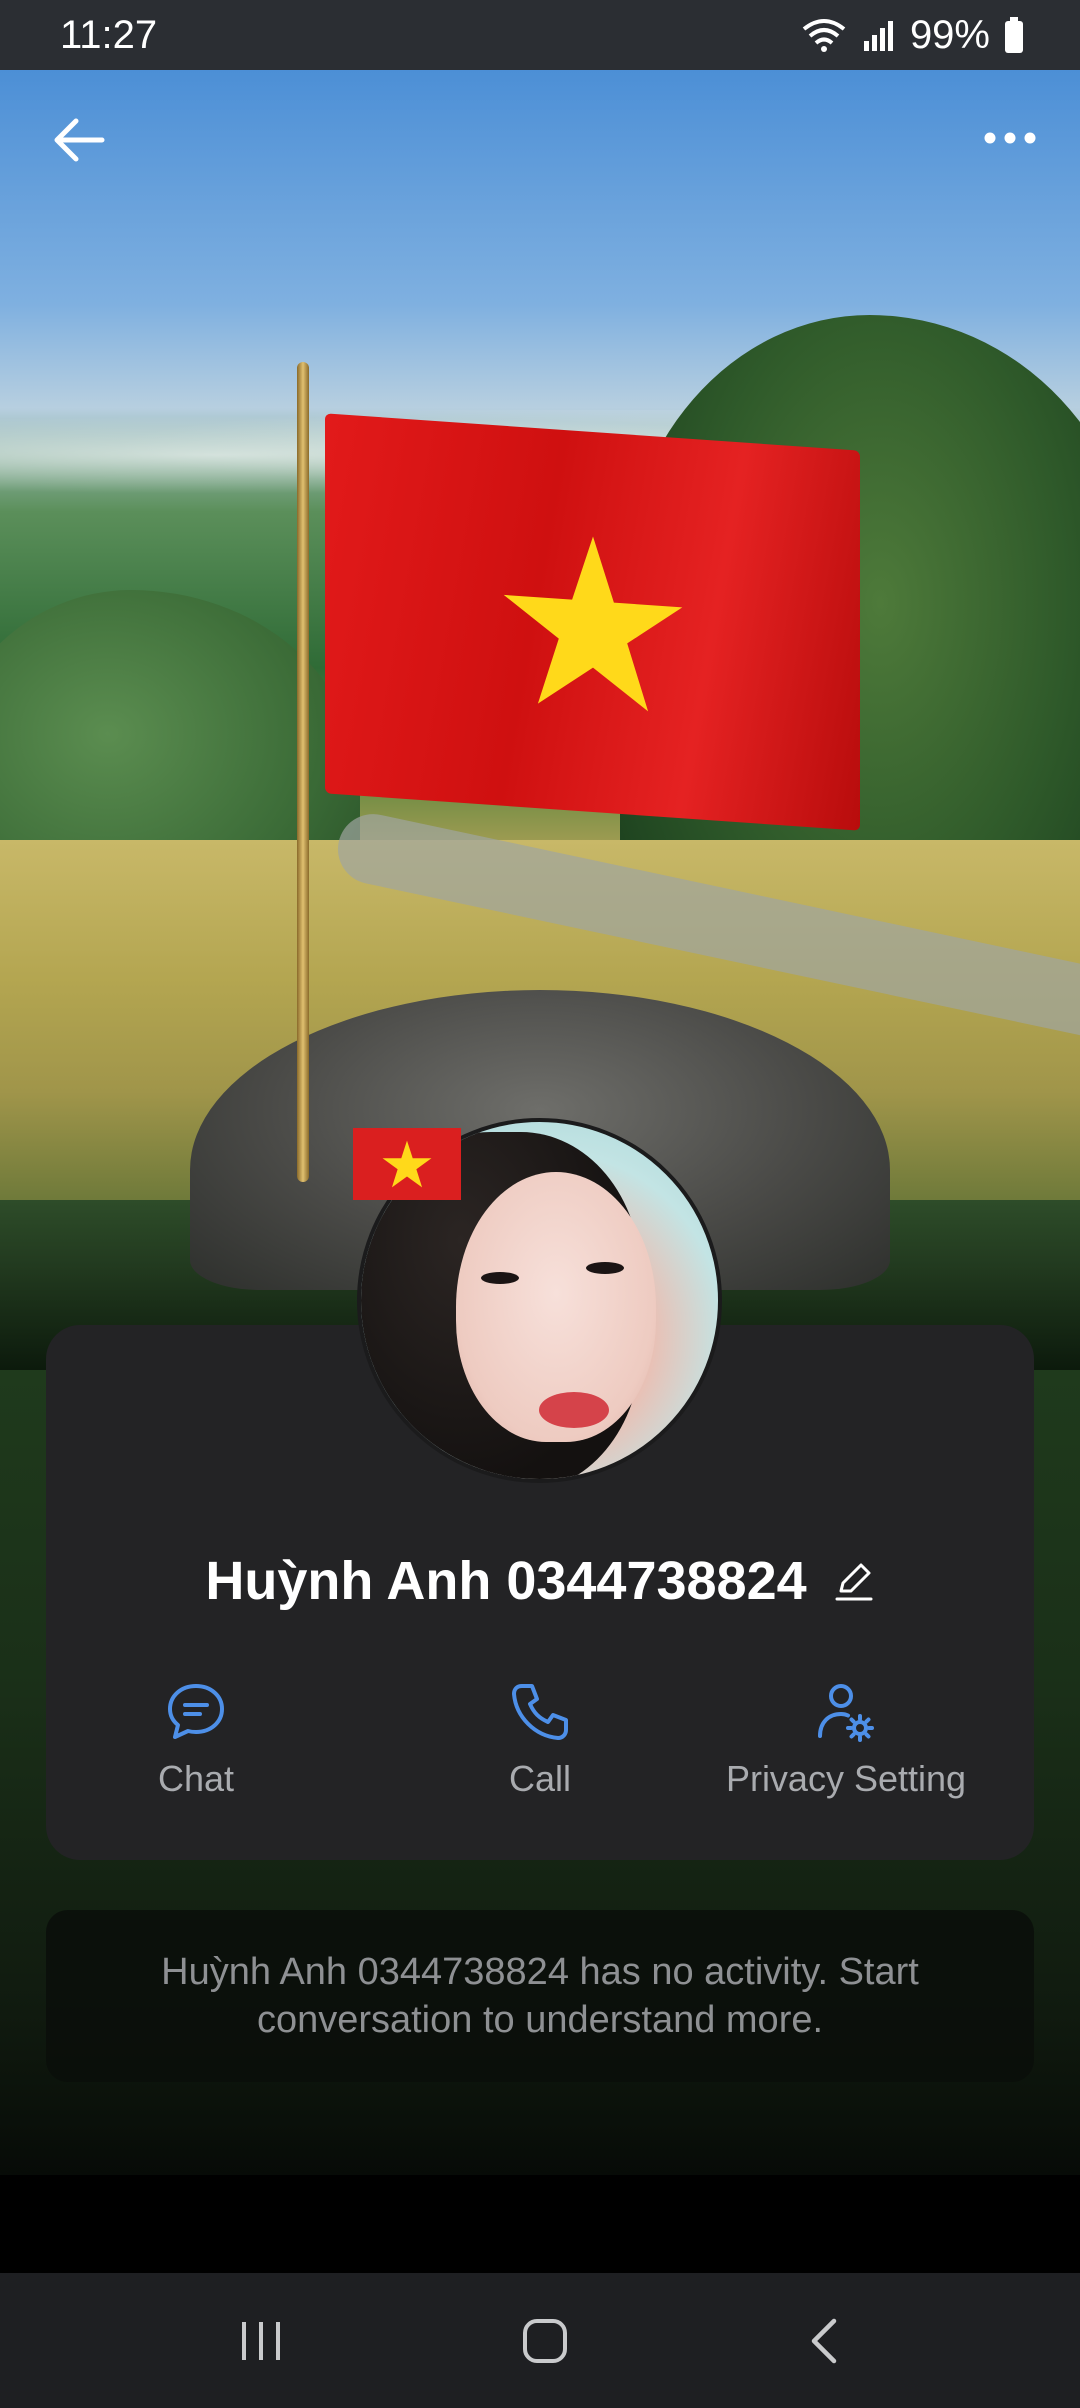  I want to click on chat-label: Chat, so click(196, 1778).